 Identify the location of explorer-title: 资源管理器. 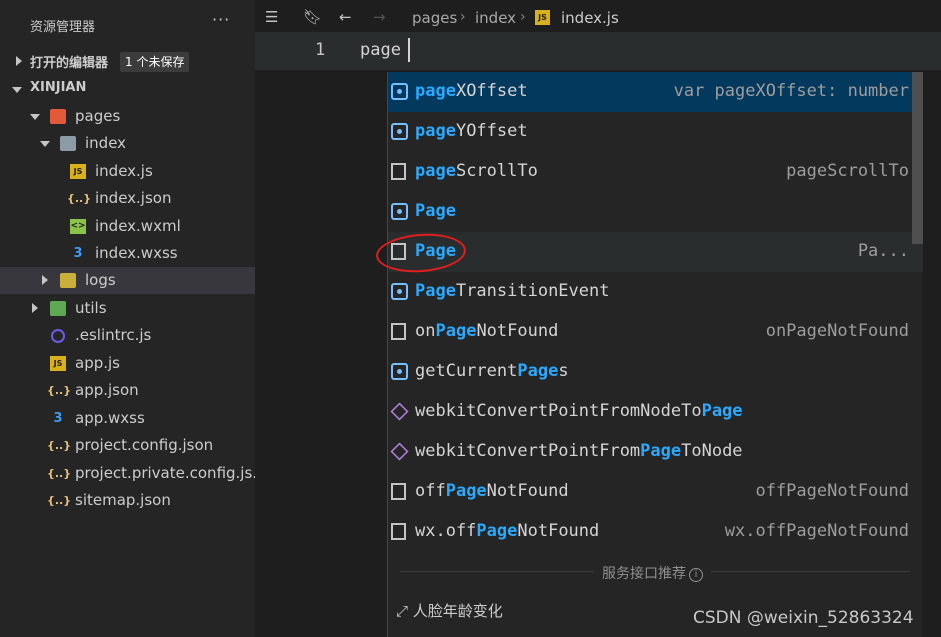
(63, 27).